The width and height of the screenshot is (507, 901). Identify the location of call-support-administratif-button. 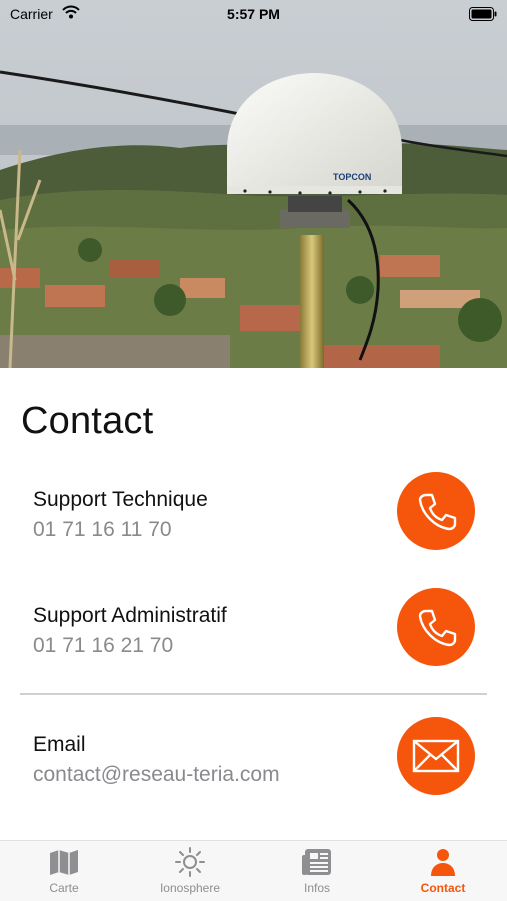
(436, 627).